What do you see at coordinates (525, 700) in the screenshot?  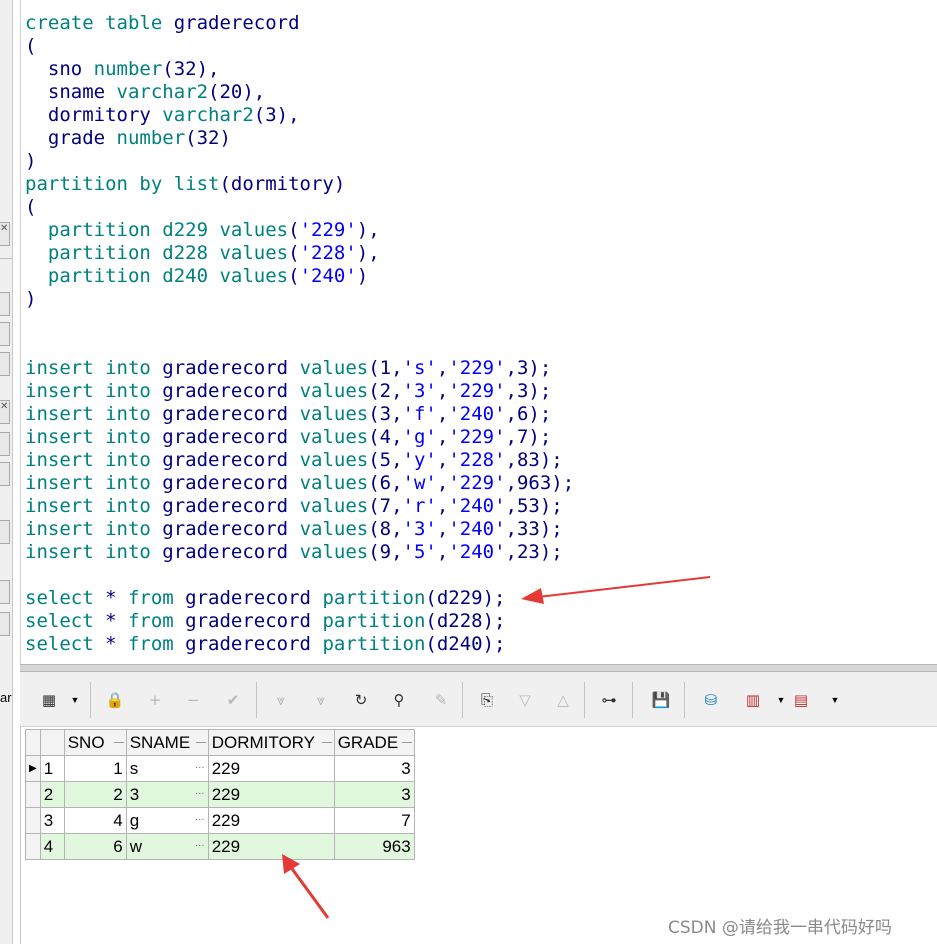 I see `filter-down-icon: ▽` at bounding box center [525, 700].